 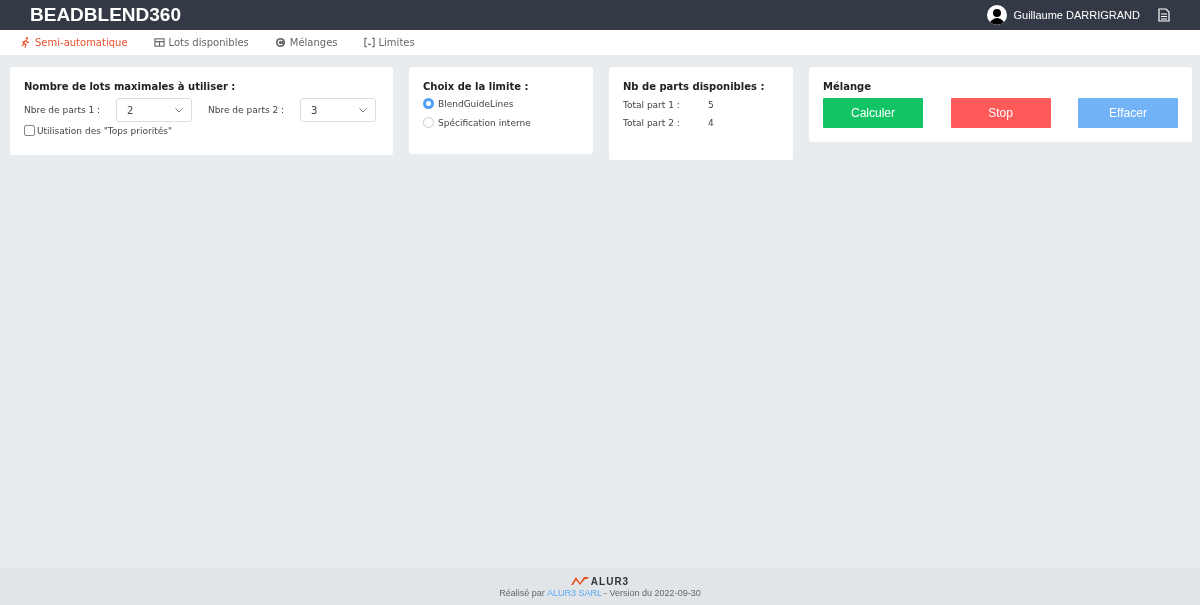 What do you see at coordinates (484, 122) in the screenshot?
I see `radio-label: Spécification interne` at bounding box center [484, 122].